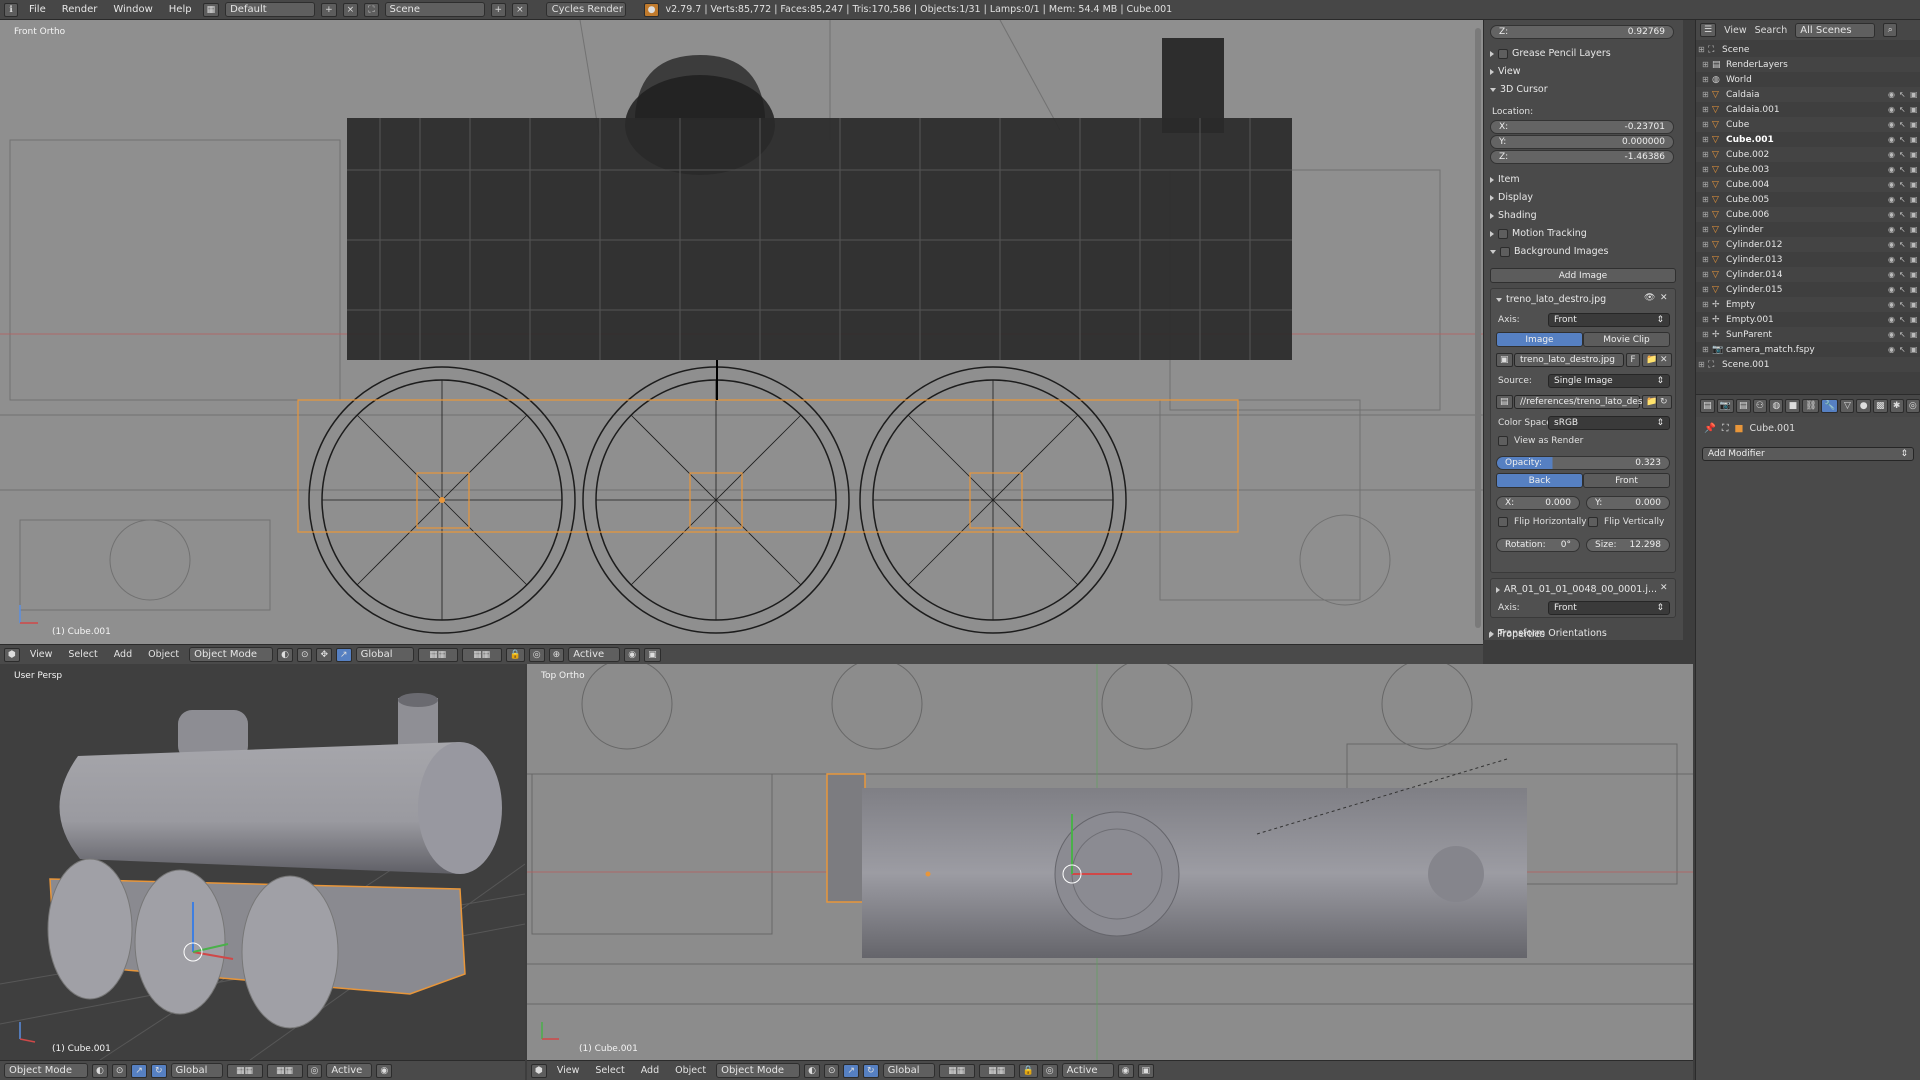 The height and width of the screenshot is (1080, 1920). What do you see at coordinates (1808, 364) in the screenshot?
I see `outliner-item: ⊞ ⛶ Scene.001` at bounding box center [1808, 364].